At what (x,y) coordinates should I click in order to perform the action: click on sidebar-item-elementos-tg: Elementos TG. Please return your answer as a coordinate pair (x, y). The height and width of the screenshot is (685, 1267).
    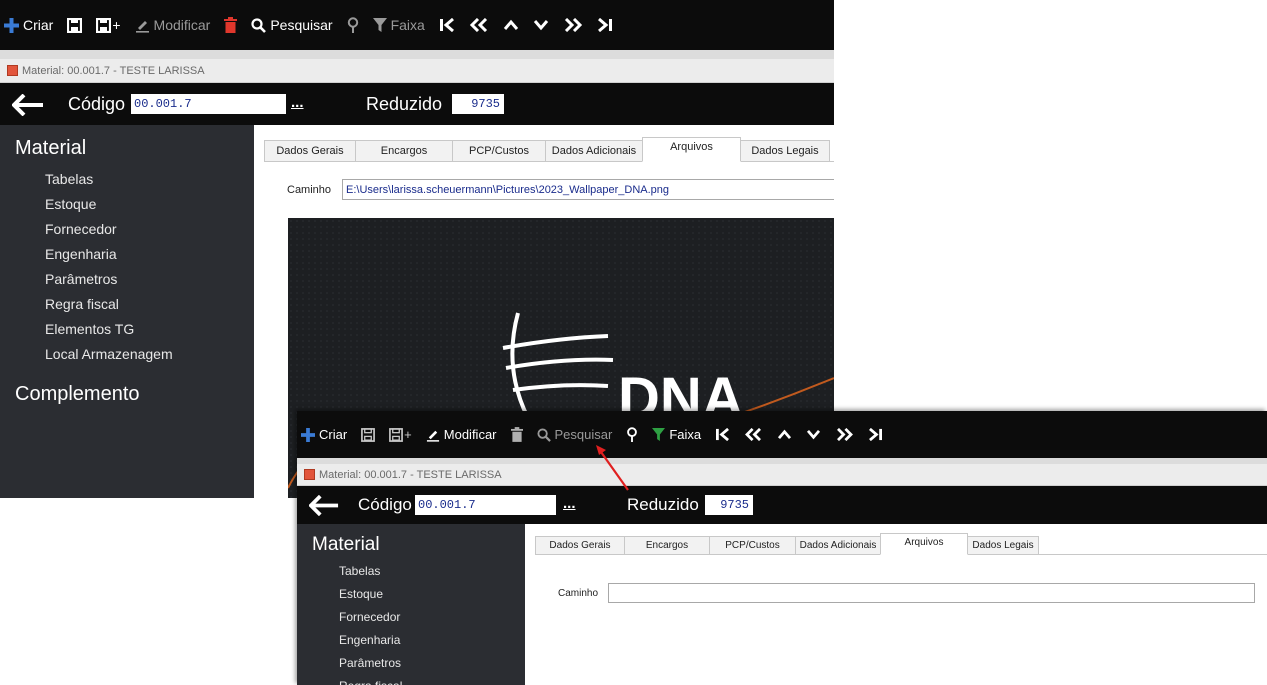
    Looking at the image, I should click on (89, 329).